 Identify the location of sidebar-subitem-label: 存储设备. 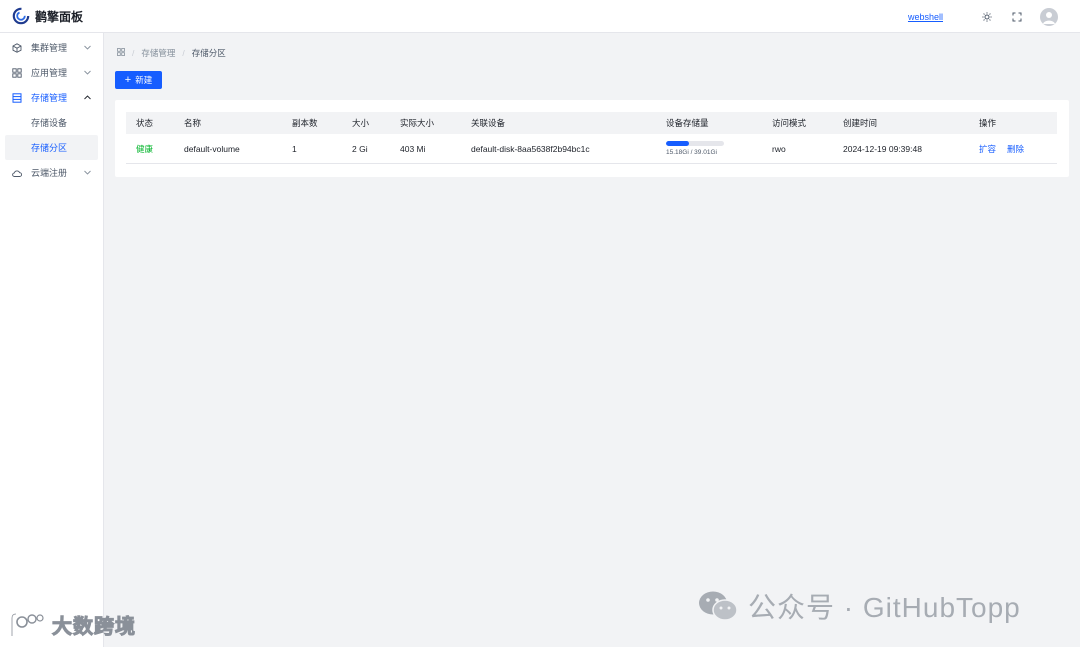
(49, 123).